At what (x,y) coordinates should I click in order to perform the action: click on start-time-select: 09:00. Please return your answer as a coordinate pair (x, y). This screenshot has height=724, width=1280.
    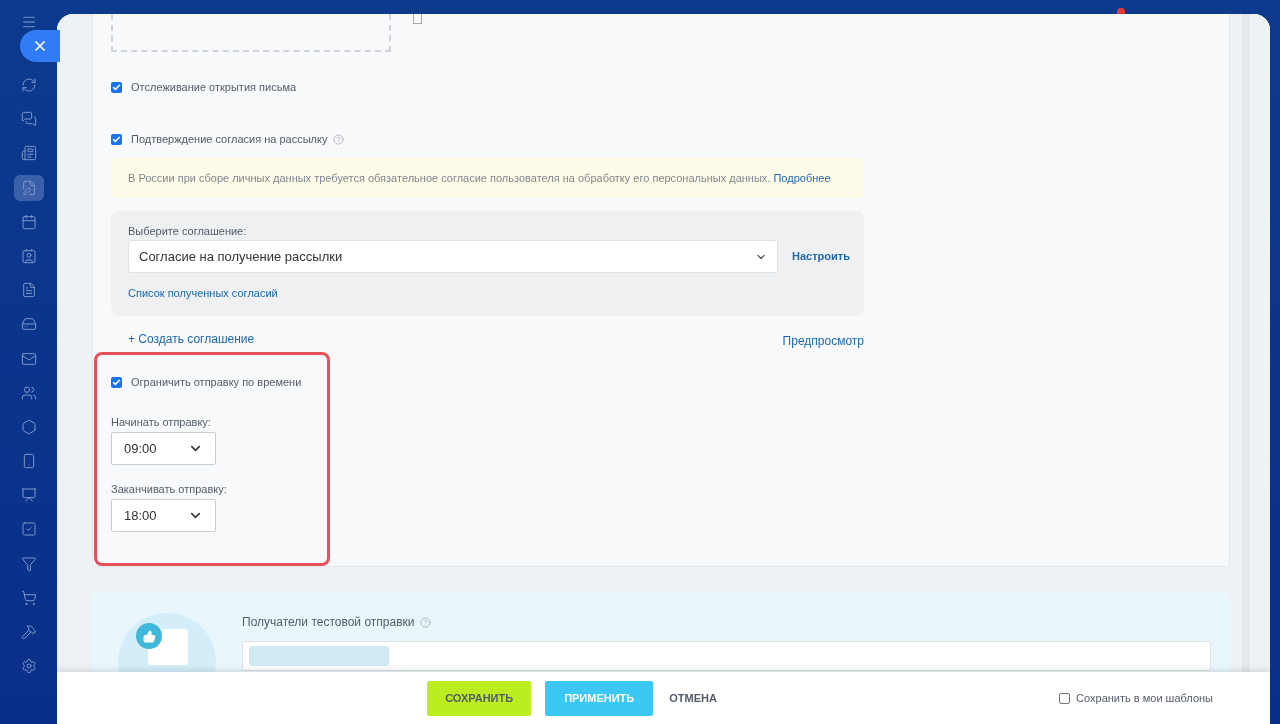
    Looking at the image, I should click on (163, 448).